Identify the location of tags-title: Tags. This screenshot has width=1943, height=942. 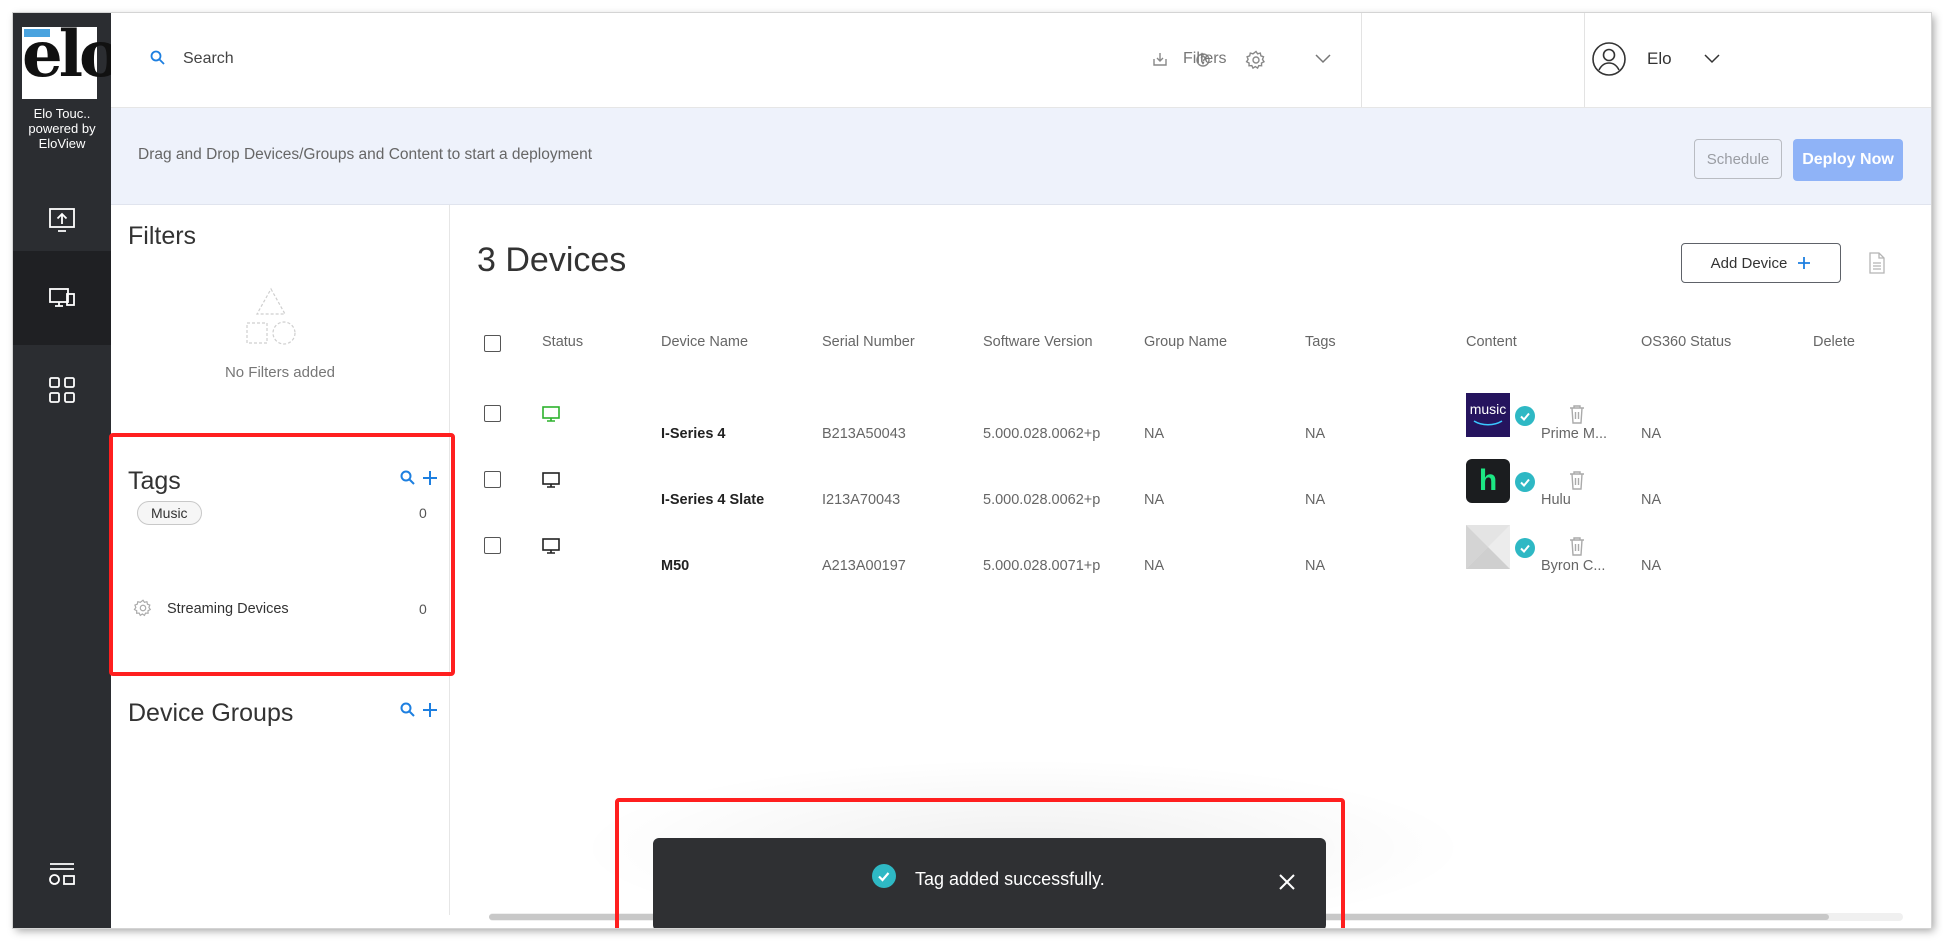
(154, 481).